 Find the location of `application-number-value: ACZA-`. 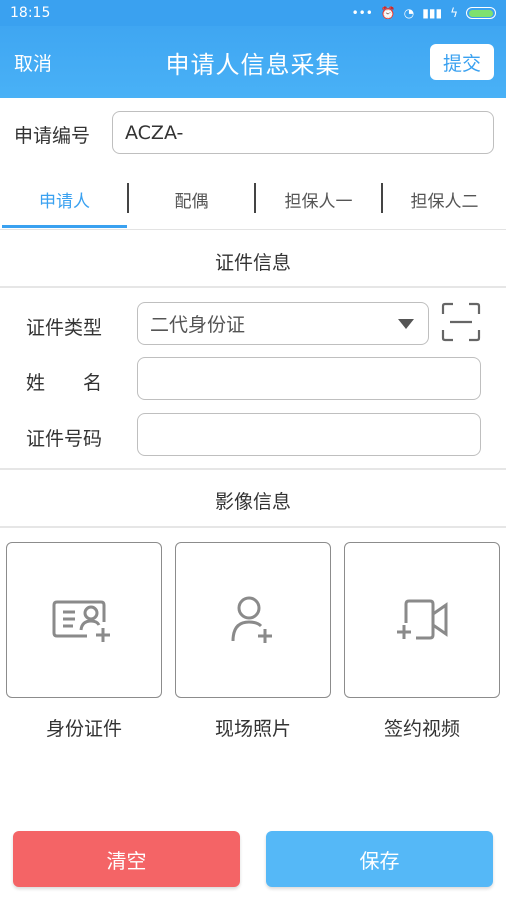

application-number-value: ACZA- is located at coordinates (154, 132).